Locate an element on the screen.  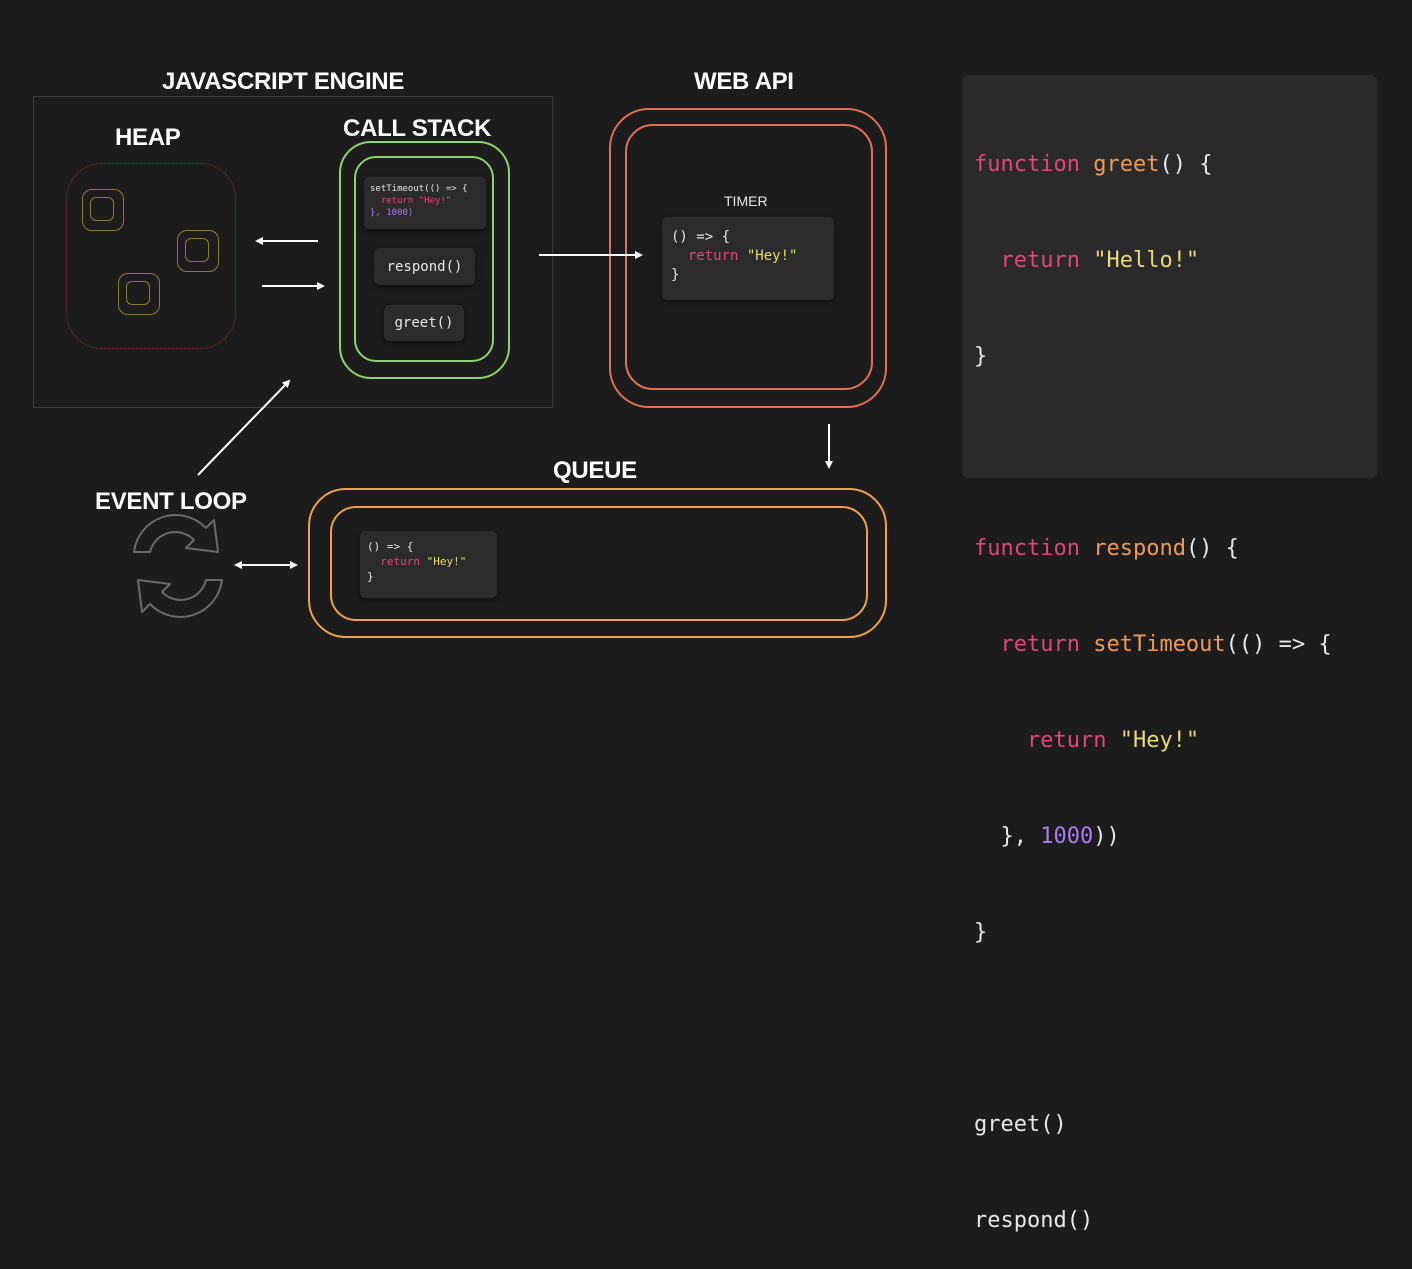
code-token: (() => { is located at coordinates (1278, 644).